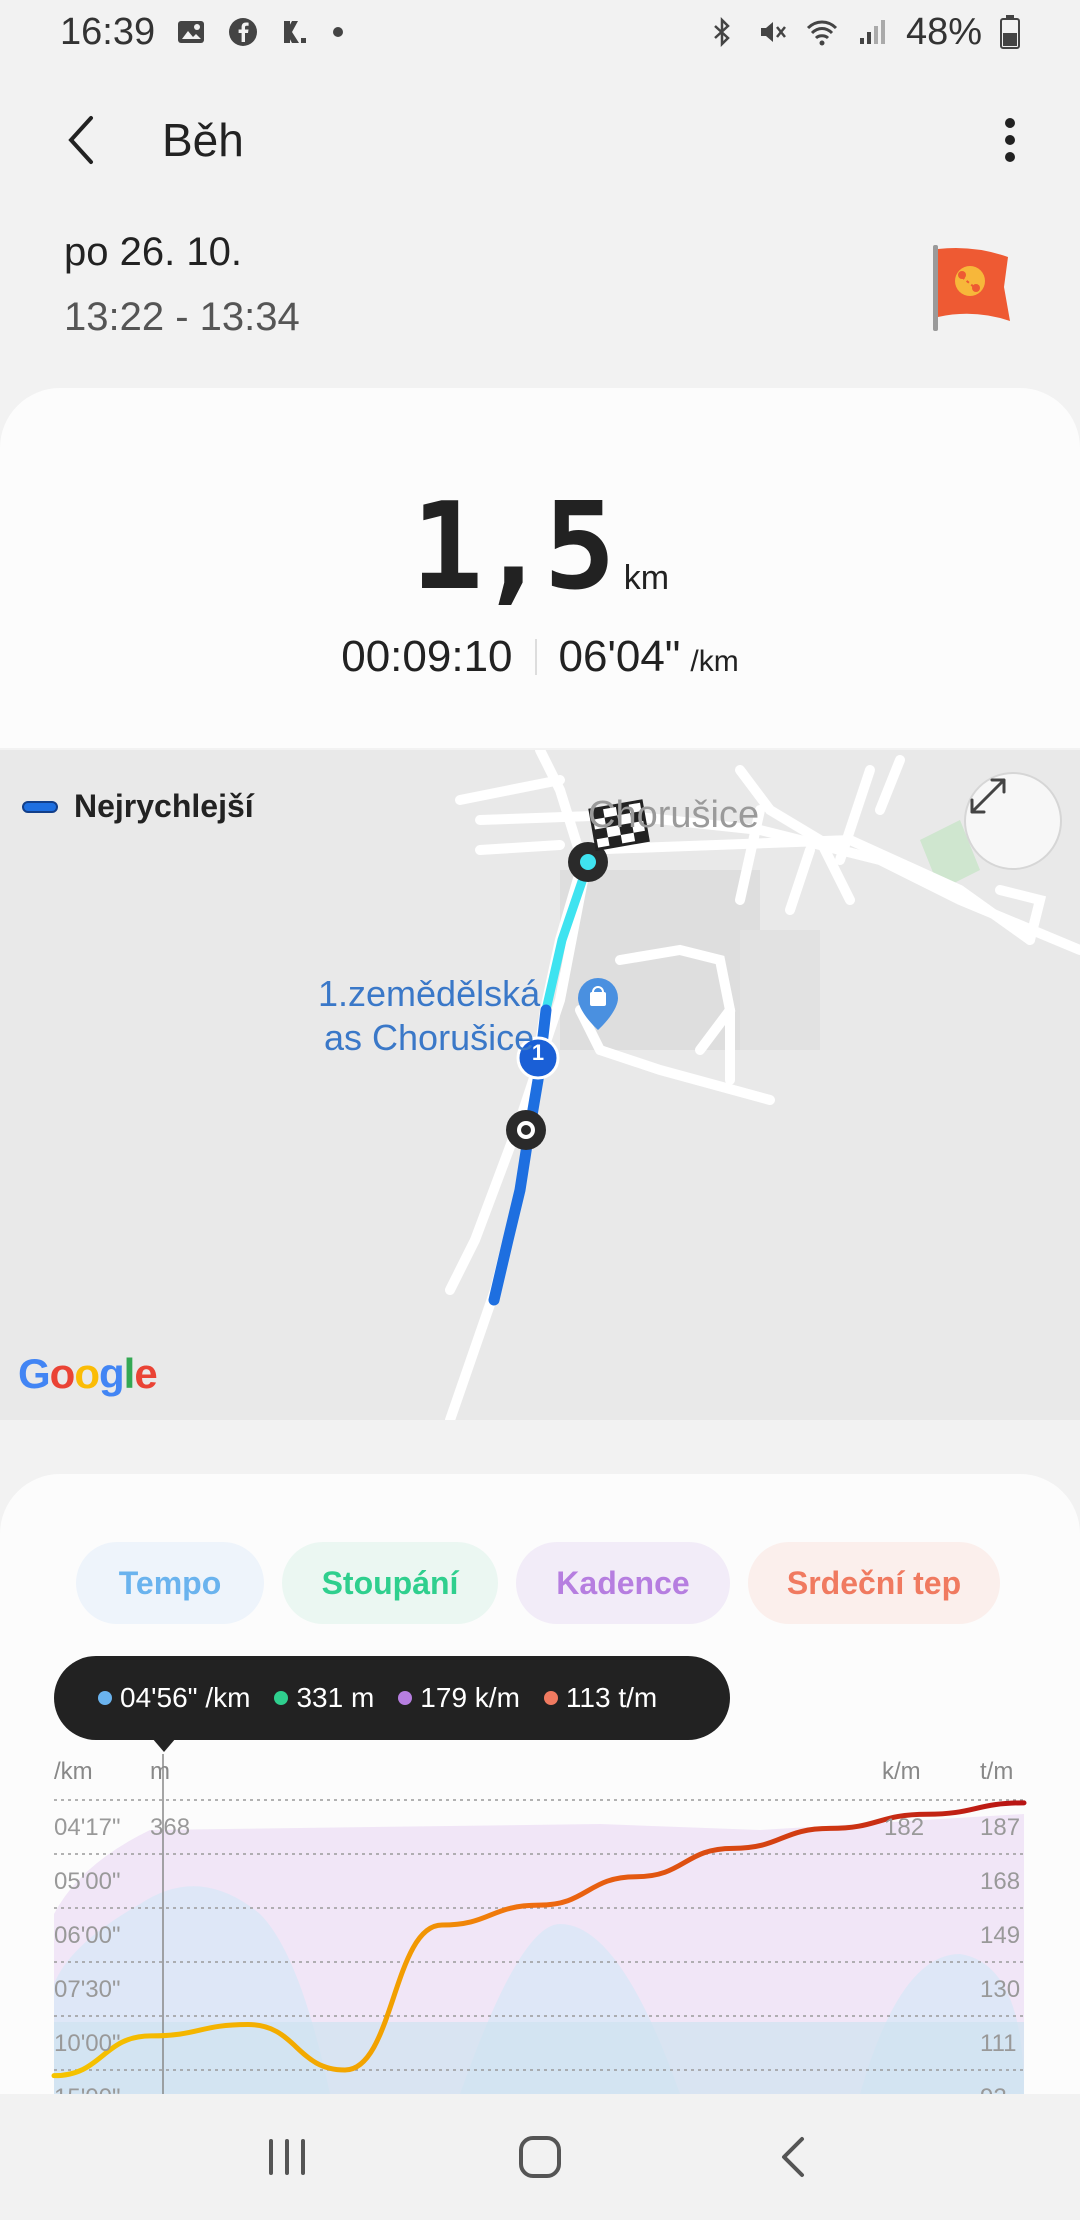 This screenshot has height=2220, width=1080. What do you see at coordinates (538, 1052) in the screenshot?
I see `lap-marker-label: 1` at bounding box center [538, 1052].